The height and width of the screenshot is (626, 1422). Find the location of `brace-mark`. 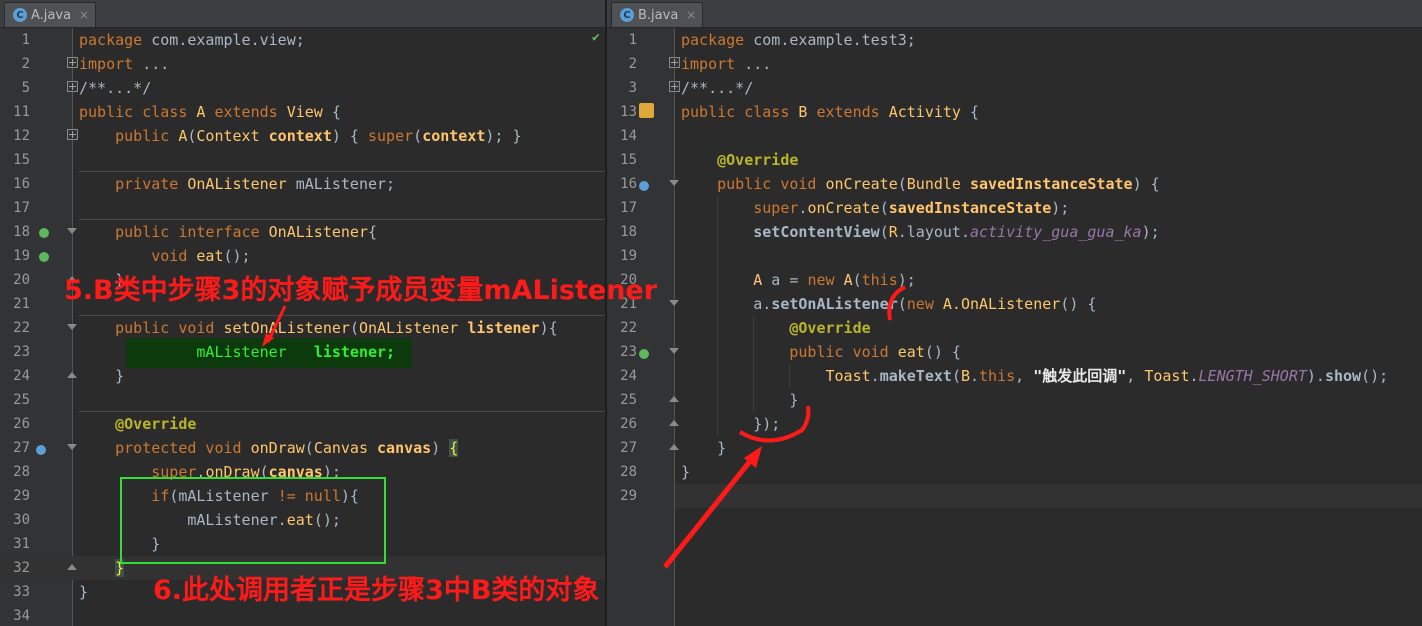

brace-mark is located at coordinates (774, 424).